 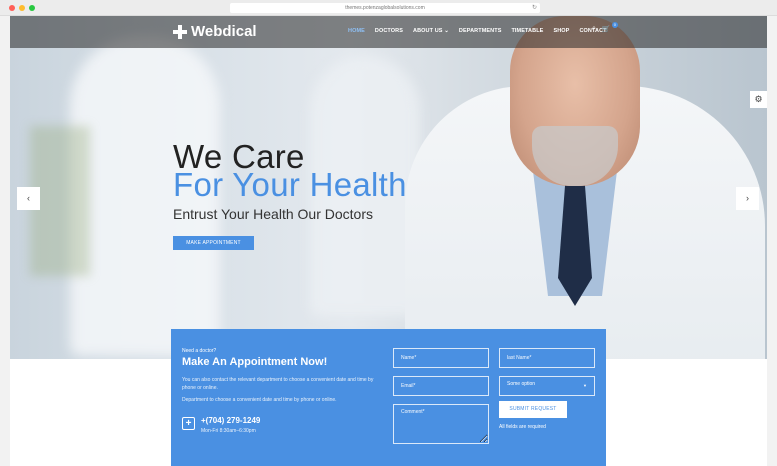 What do you see at coordinates (522, 427) in the screenshot?
I see `required-note: All fields are required` at bounding box center [522, 427].